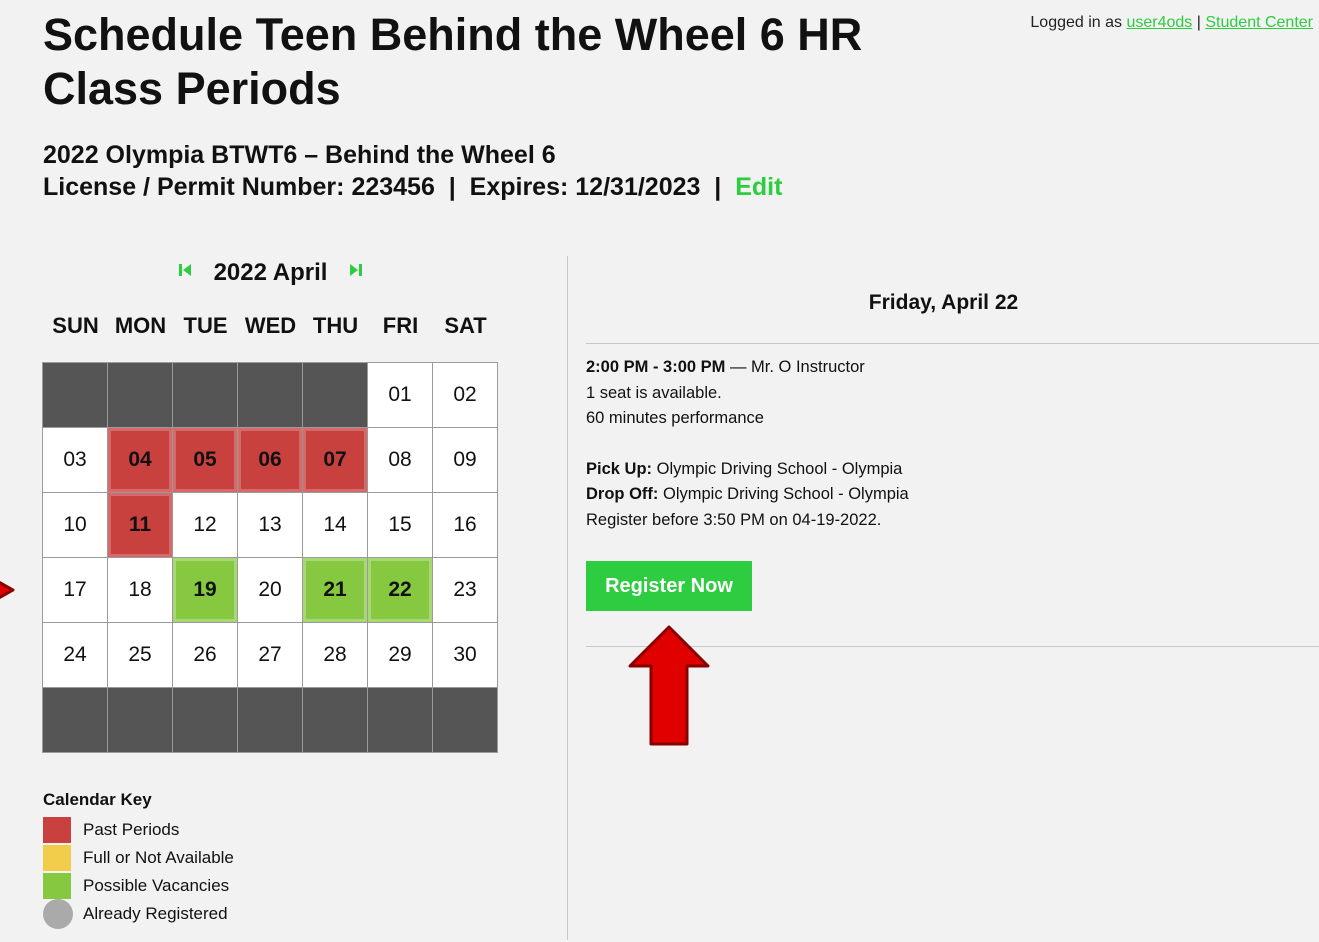 The width and height of the screenshot is (1319, 942). What do you see at coordinates (777, 468) in the screenshot?
I see `pickup-location: Olympic Driving School - Olympia` at bounding box center [777, 468].